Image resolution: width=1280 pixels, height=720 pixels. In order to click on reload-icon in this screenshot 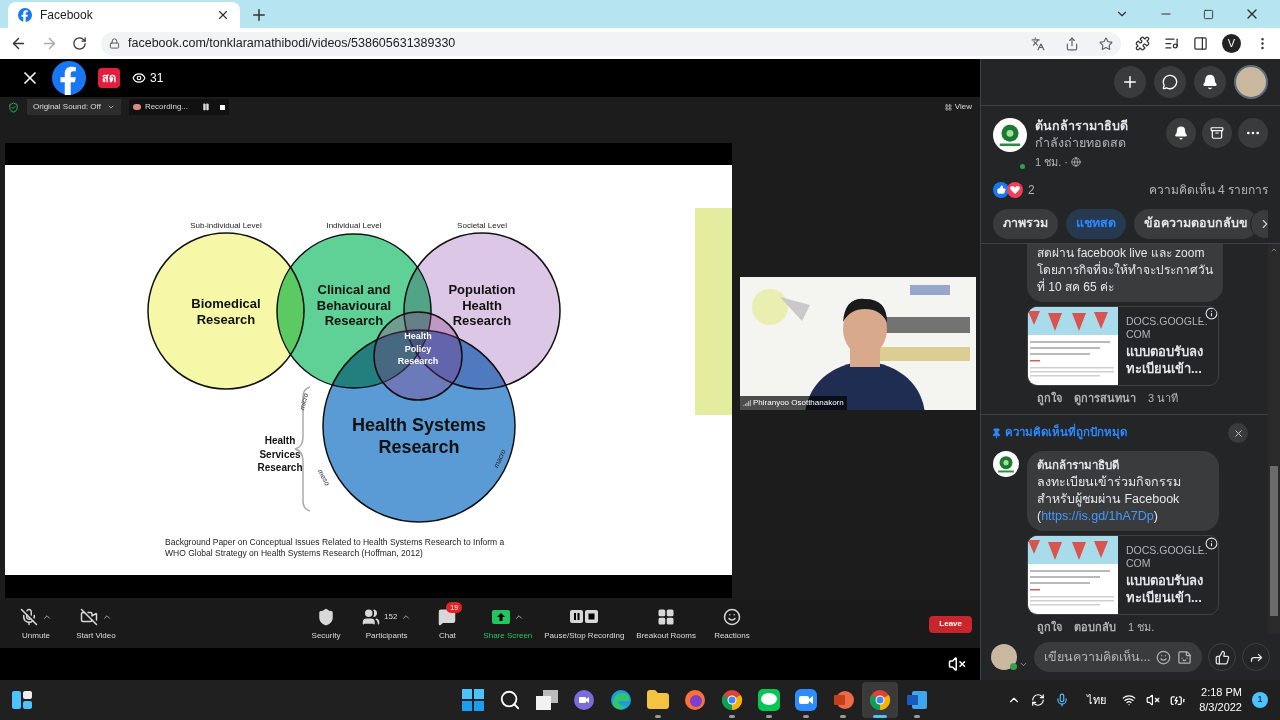, I will do `click(79, 43)`.